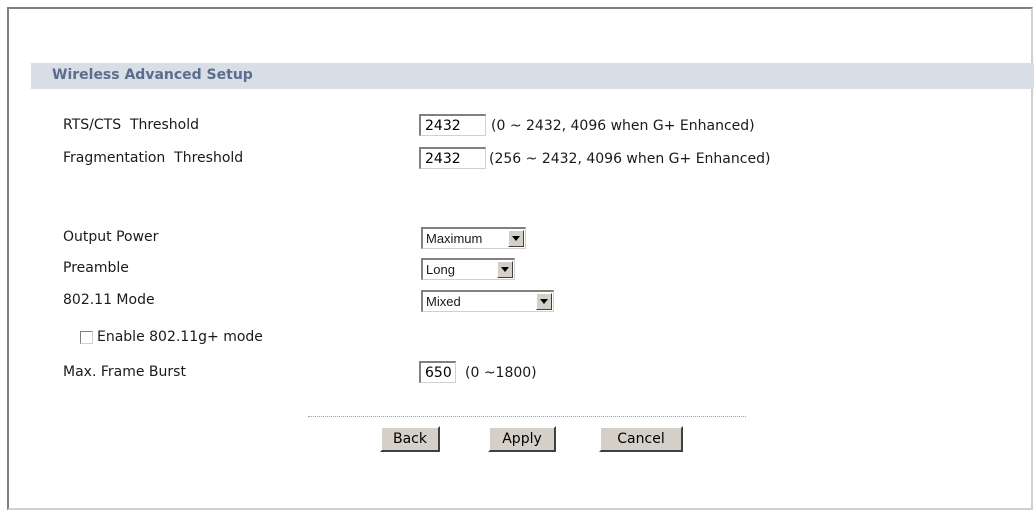 The height and width of the screenshot is (514, 1036). Describe the element at coordinates (454, 238) in the screenshot. I see `output-power-value: Maximum` at that location.